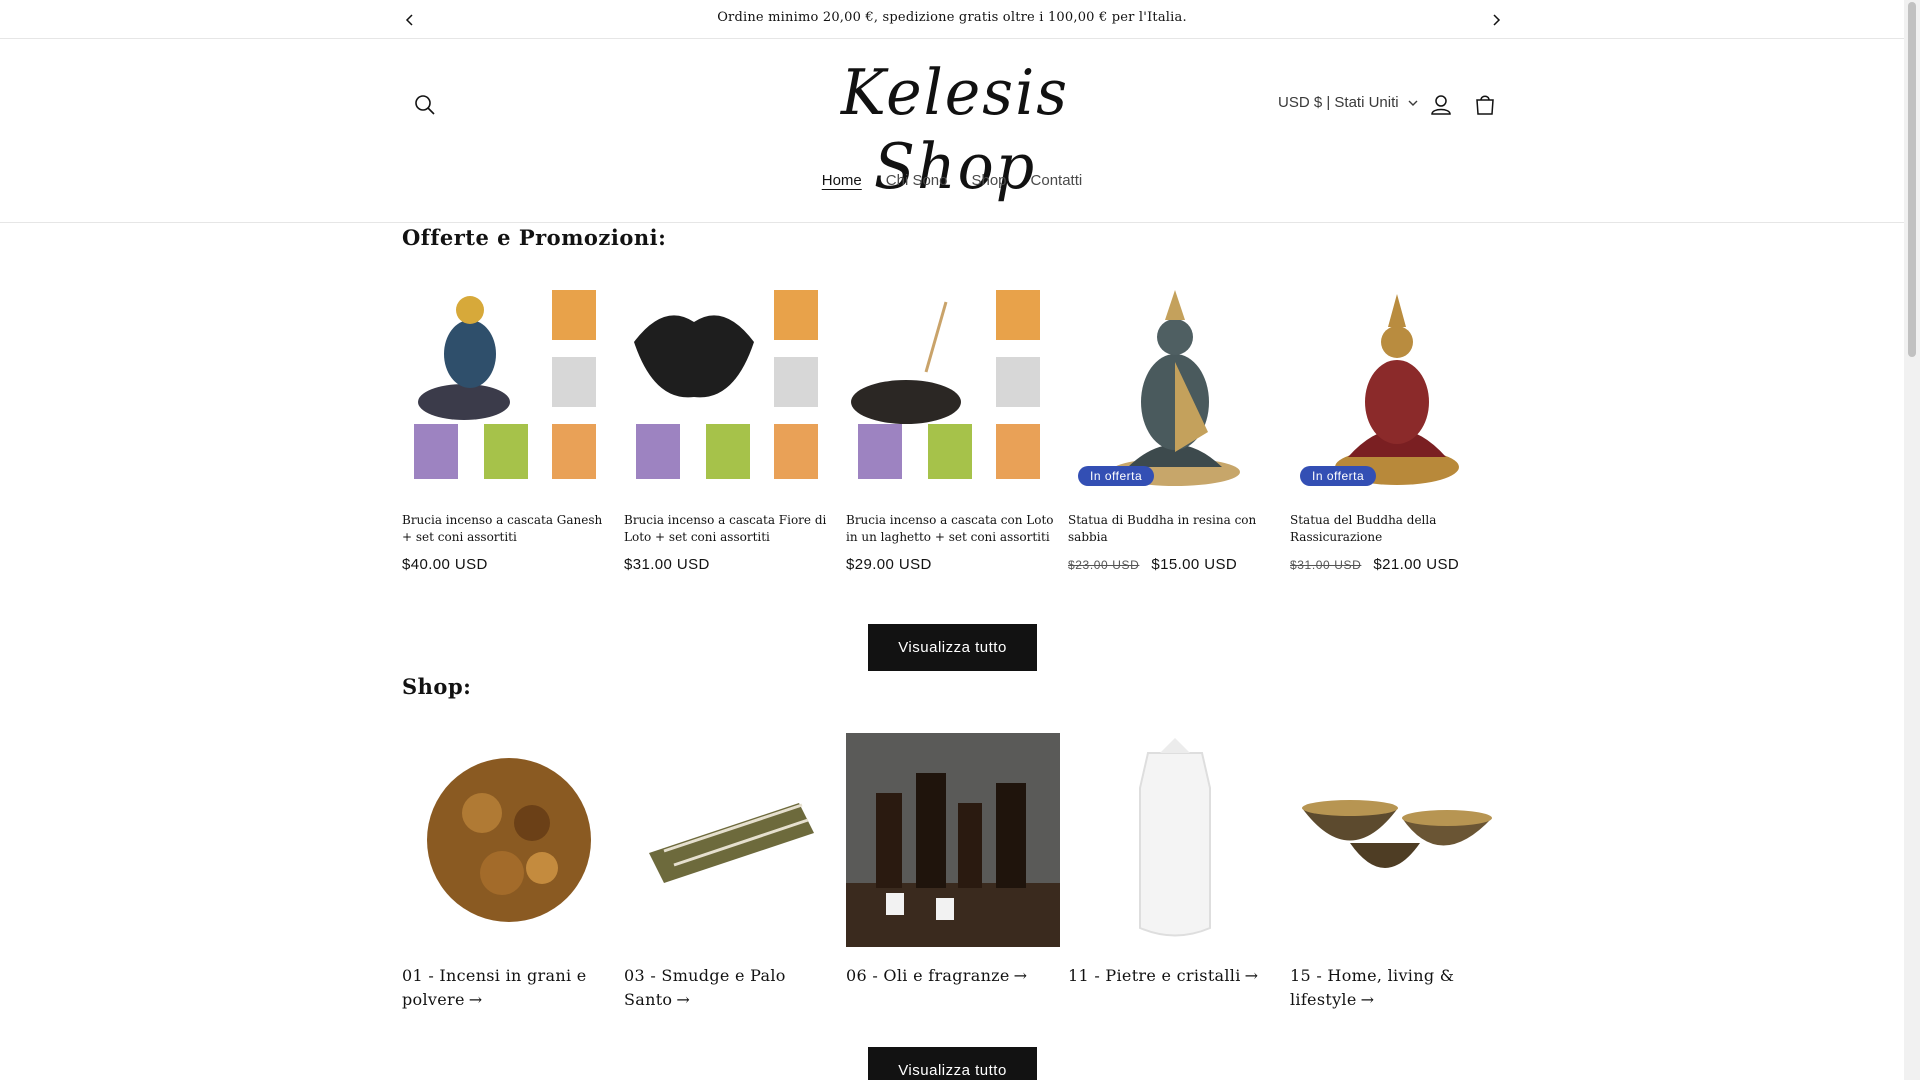  What do you see at coordinates (1194, 564) in the screenshot?
I see `product-price: $15.00 USD` at bounding box center [1194, 564].